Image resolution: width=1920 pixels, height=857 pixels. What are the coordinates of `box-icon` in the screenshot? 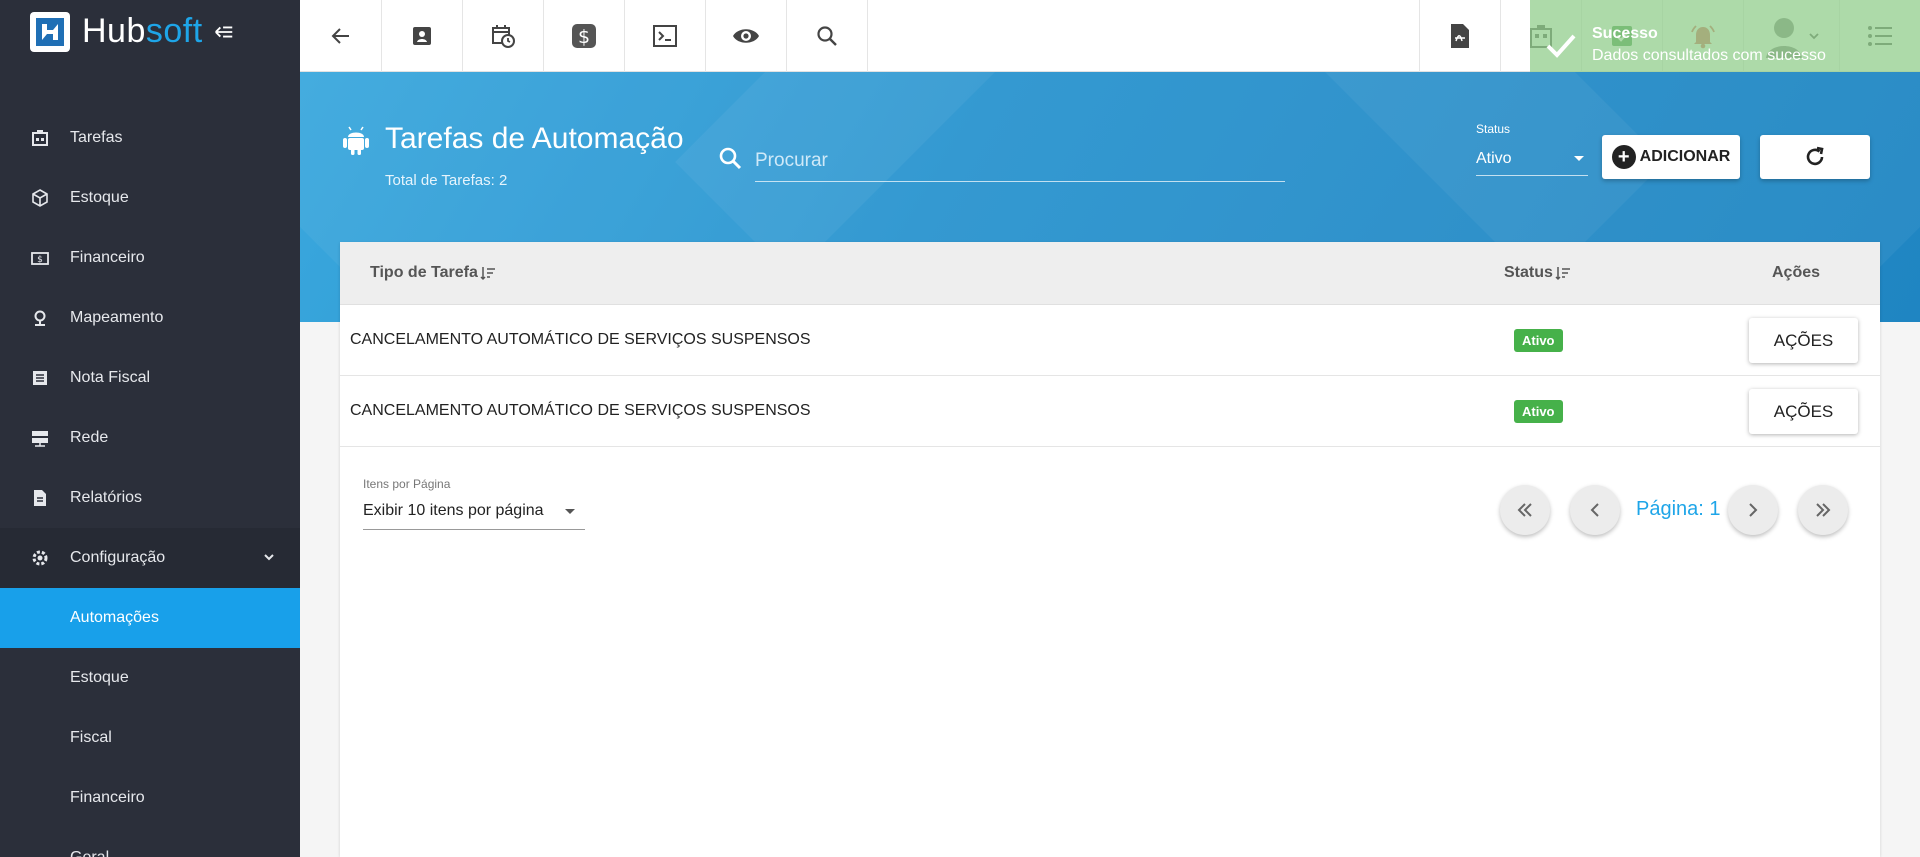 It's located at (40, 198).